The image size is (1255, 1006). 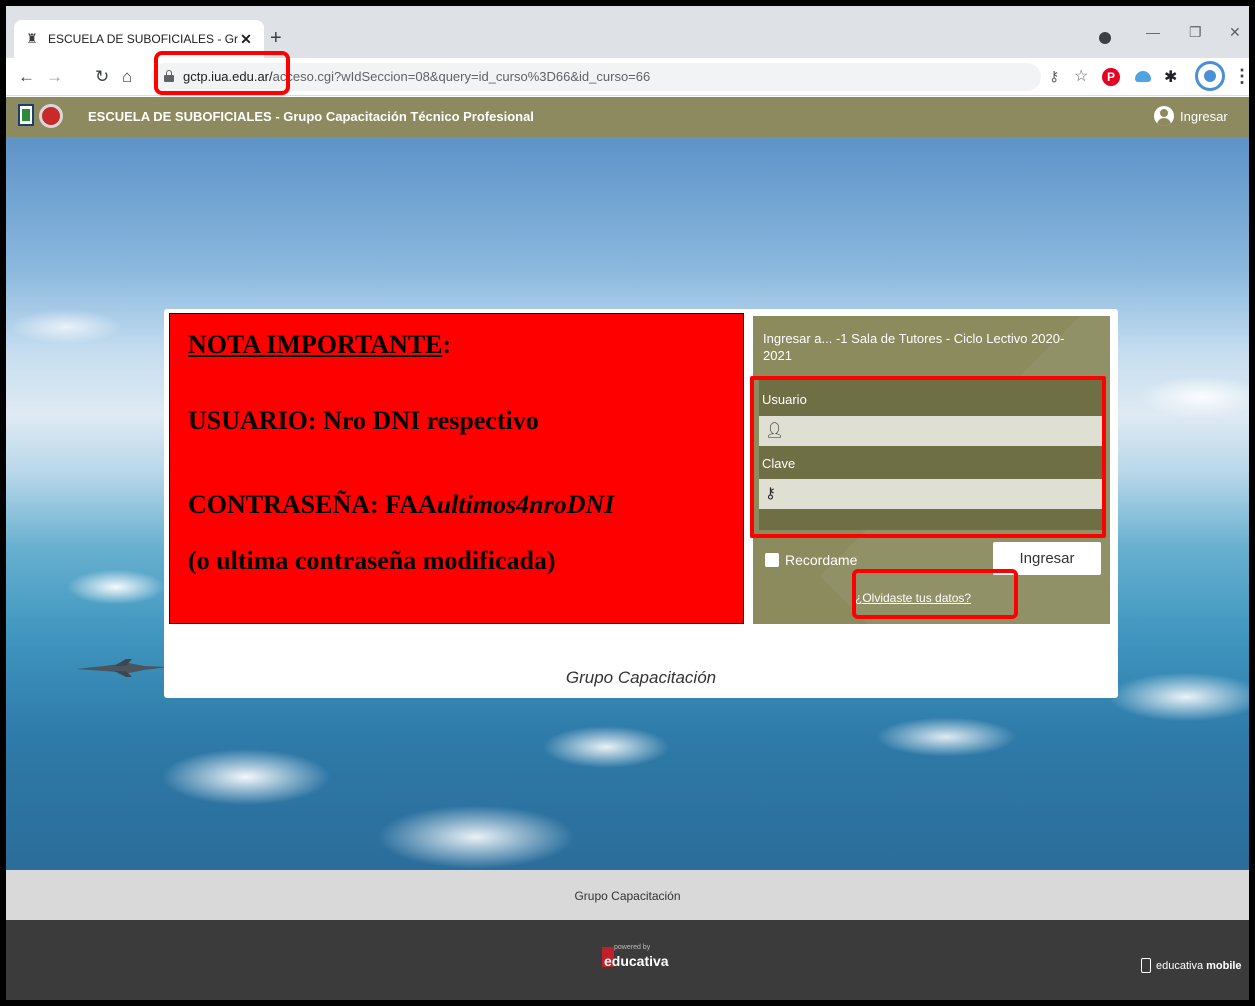 I want to click on browser-menu-icon: ⋮, so click(x=1241, y=76).